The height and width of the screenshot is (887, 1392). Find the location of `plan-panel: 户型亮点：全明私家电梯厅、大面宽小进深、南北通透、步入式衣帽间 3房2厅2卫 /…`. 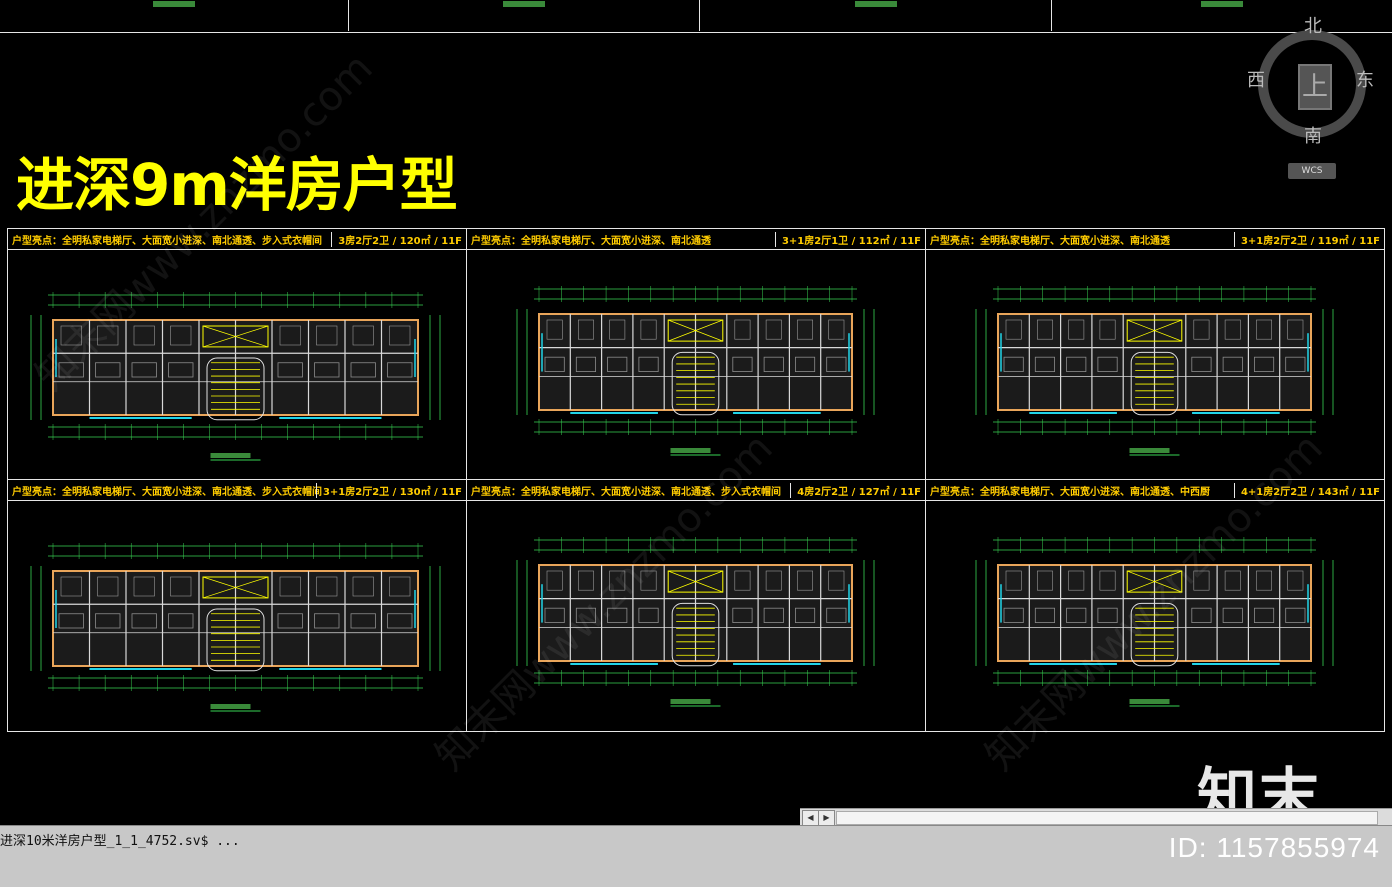

plan-panel: 户型亮点：全明私家电梯厅、大面宽小进深、南北通透、步入式衣帽间 3房2厅2卫 /… is located at coordinates (237, 354).